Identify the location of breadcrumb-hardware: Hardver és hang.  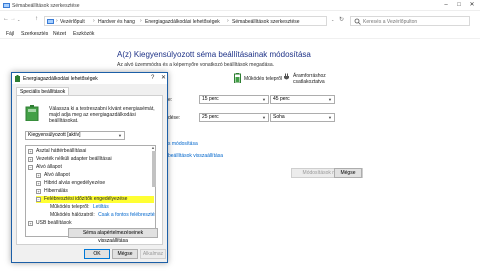
(116, 22).